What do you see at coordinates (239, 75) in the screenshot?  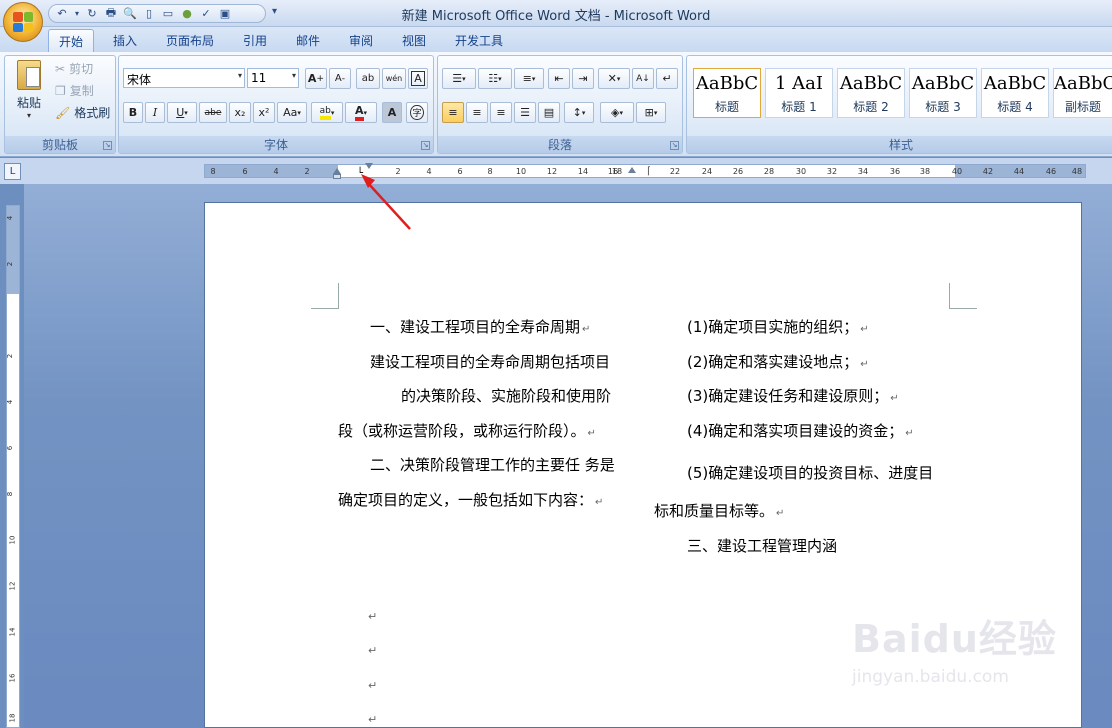 I see `dropdown-arrow-icon: ▾` at bounding box center [239, 75].